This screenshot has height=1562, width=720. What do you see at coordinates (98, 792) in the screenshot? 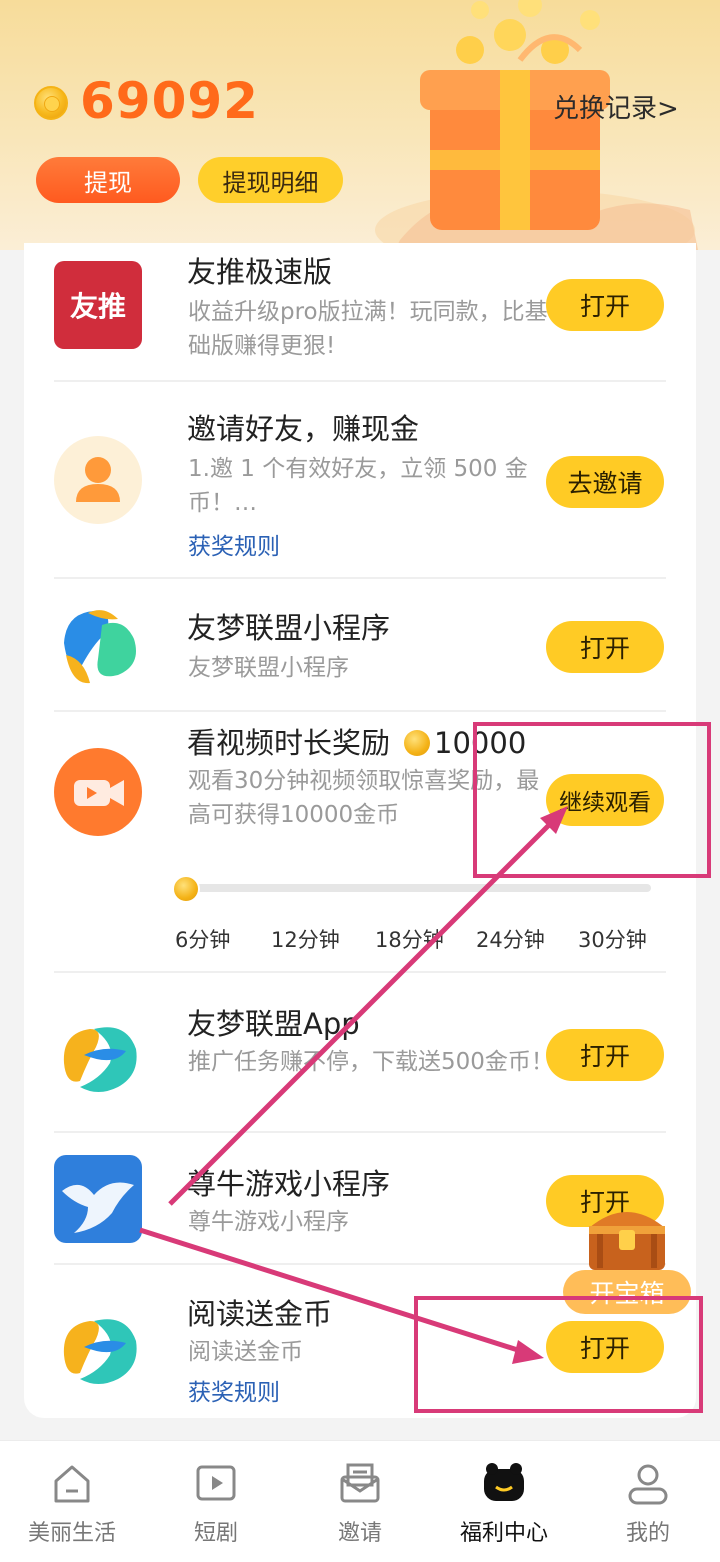
I see `video-camera-icon` at bounding box center [98, 792].